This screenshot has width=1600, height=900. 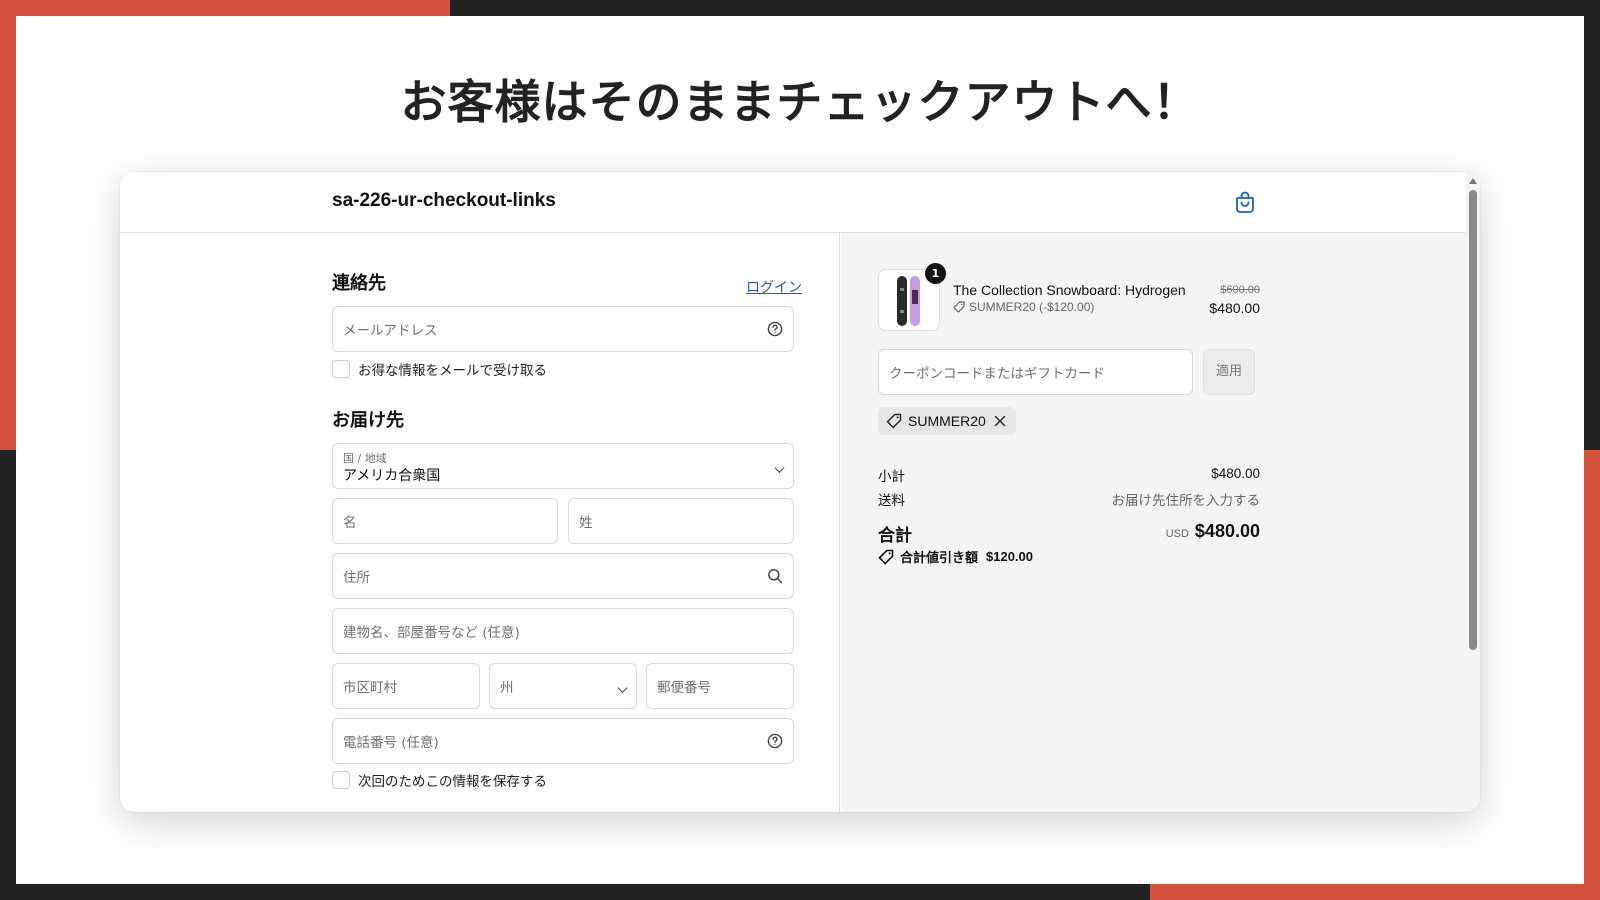 I want to click on phone-field: 電話番号 (任意), so click(x=563, y=741).